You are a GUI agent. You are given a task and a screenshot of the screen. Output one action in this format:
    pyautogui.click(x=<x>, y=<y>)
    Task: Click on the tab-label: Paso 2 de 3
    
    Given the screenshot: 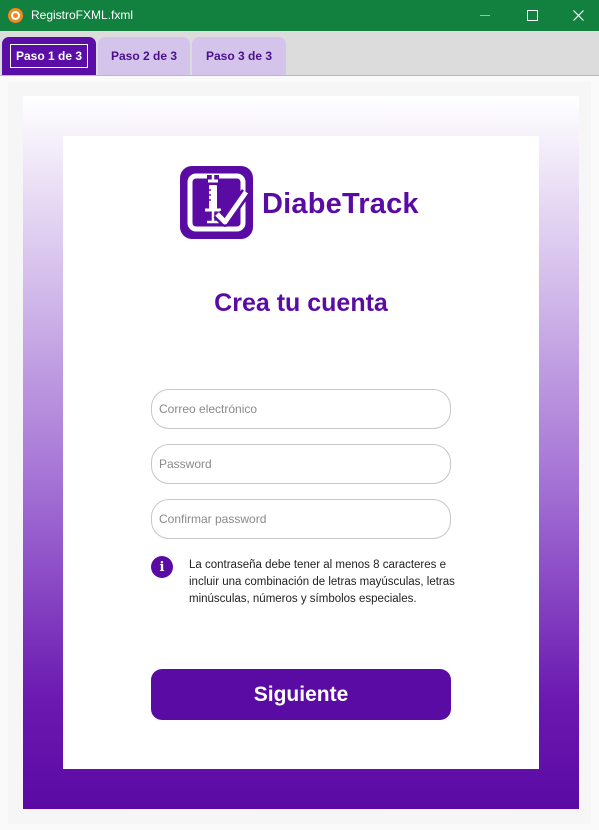 What is the action you would take?
    pyautogui.click(x=144, y=56)
    